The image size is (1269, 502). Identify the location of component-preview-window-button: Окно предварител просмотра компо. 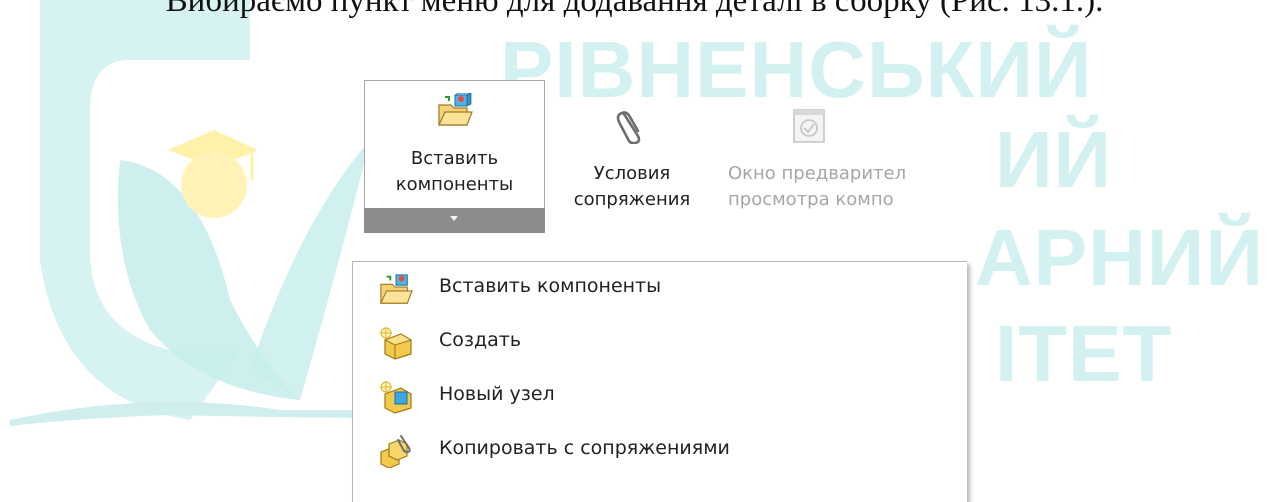
(849, 155).